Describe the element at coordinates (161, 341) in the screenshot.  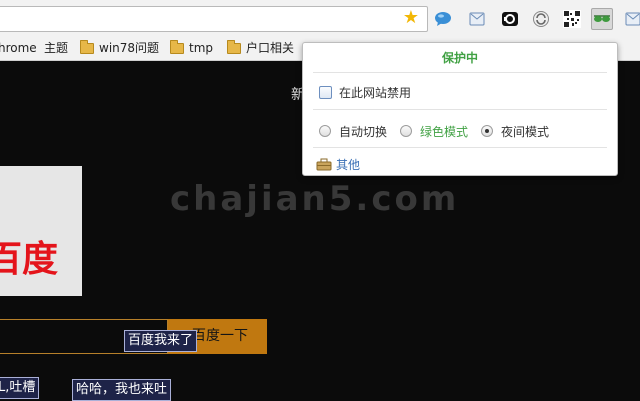
I see `danmu-comment: 百度我来了` at that location.